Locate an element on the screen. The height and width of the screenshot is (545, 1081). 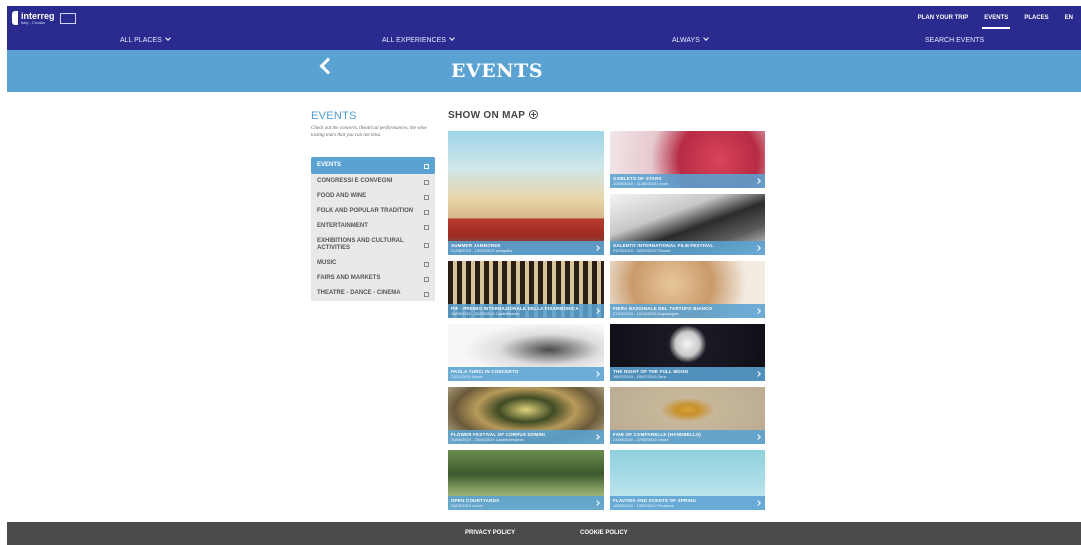
event-dates: 20/06/2019 - 23/06/2019 Castelraimondo is located at coordinates (487, 439).